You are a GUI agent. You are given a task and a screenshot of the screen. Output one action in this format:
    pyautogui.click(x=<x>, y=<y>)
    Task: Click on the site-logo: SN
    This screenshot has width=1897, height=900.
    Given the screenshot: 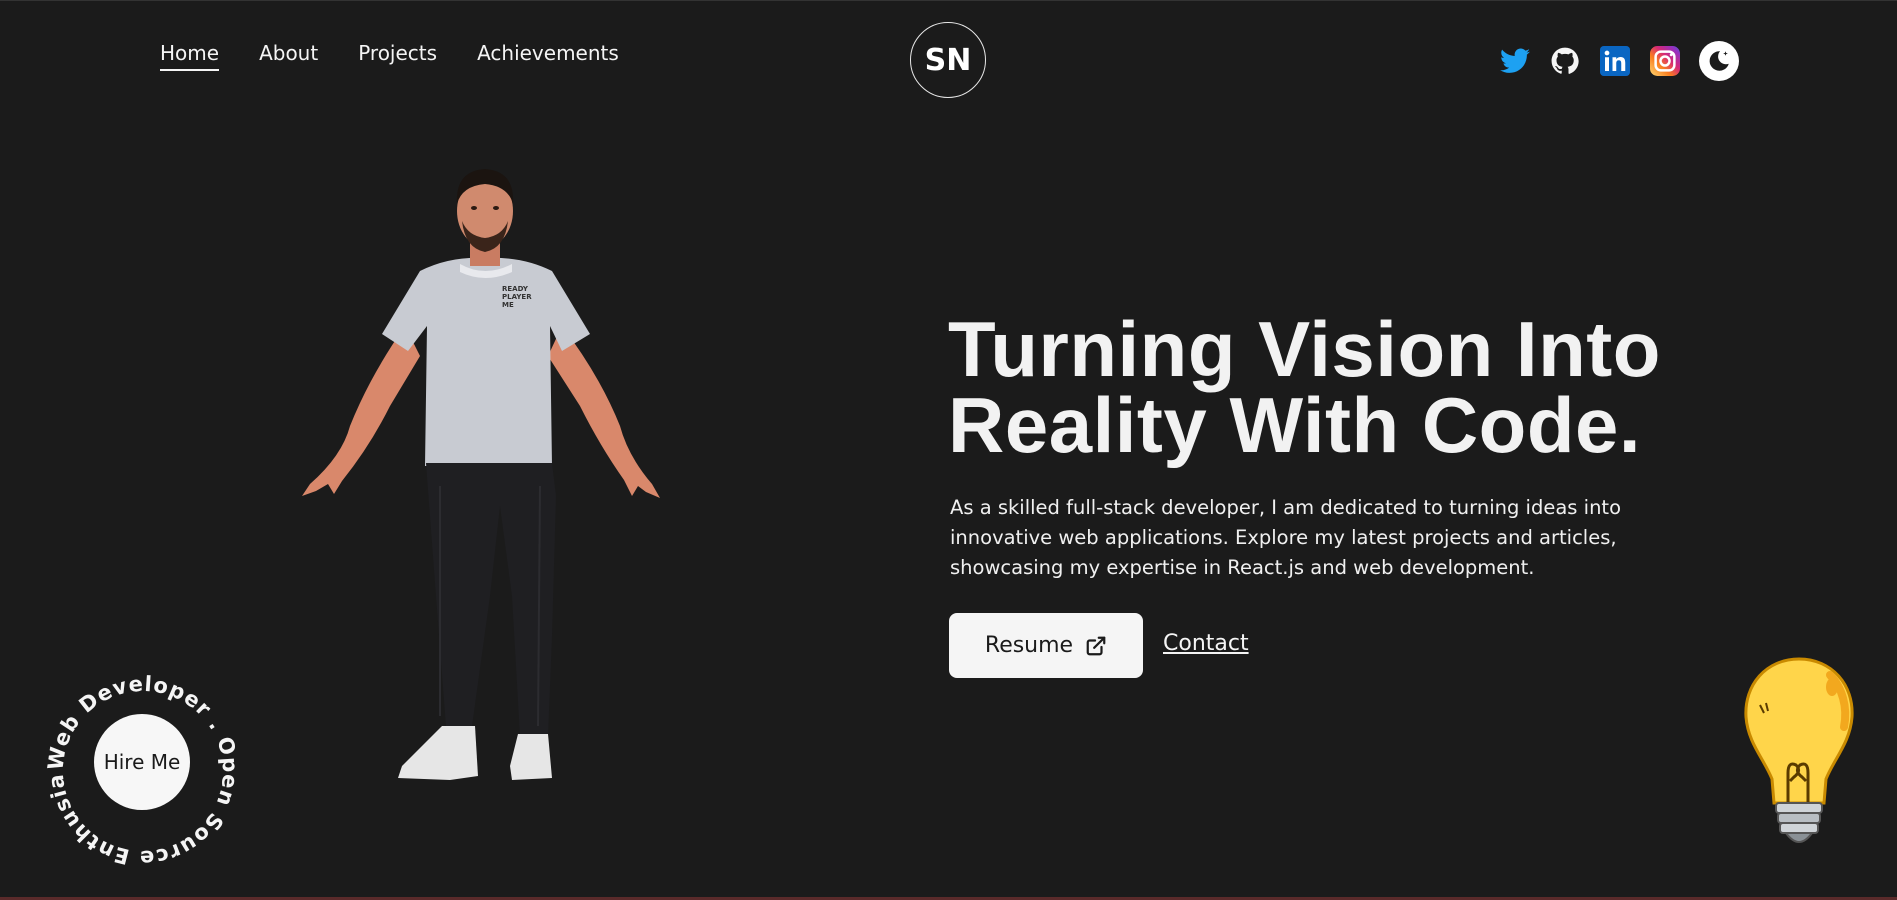 What is the action you would take?
    pyautogui.click(x=948, y=60)
    